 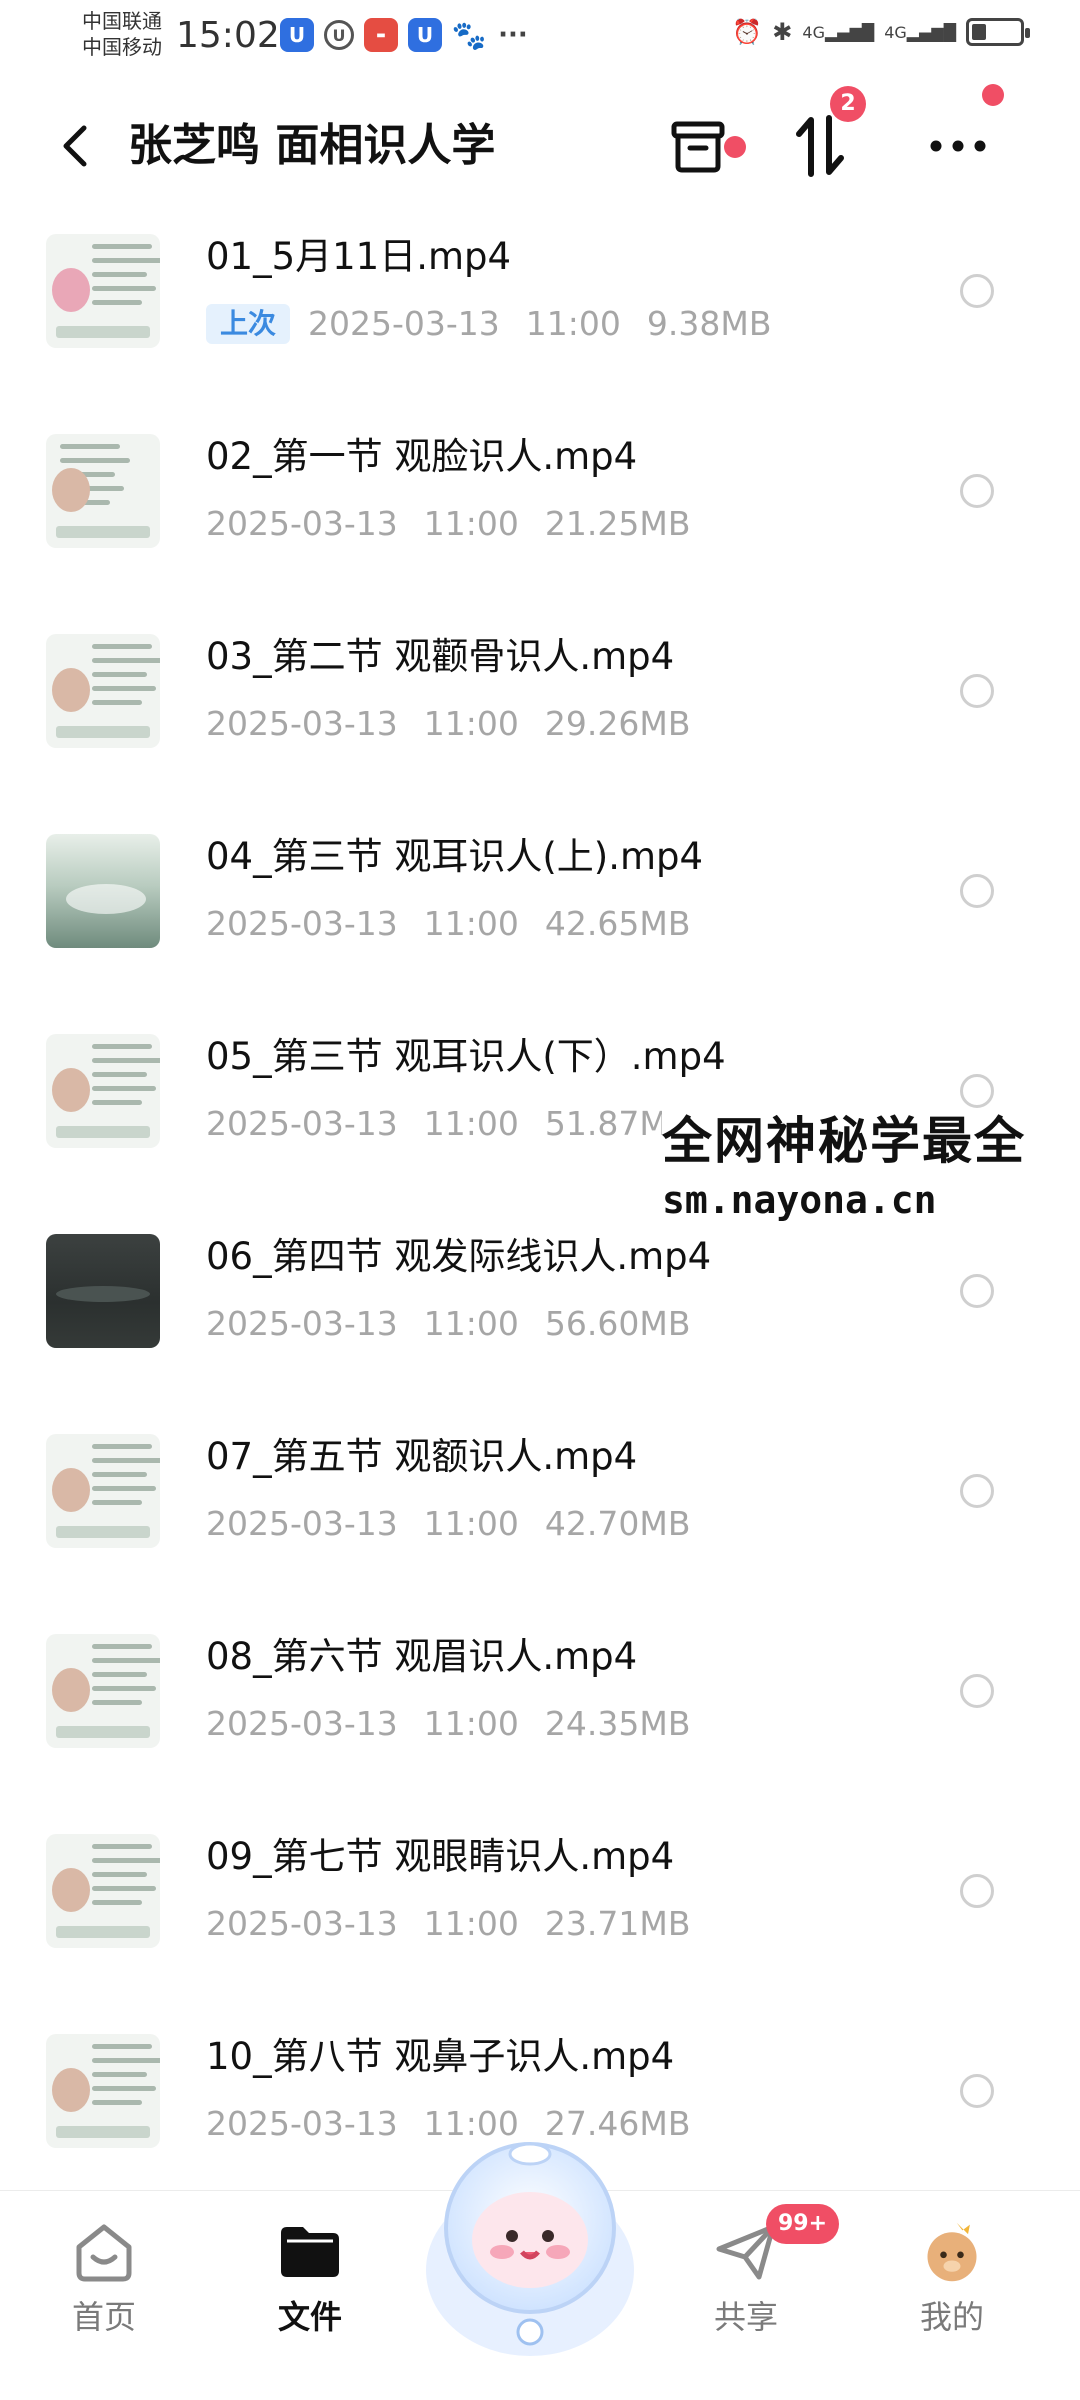 I want to click on file-row: 01_5月11日.mp4 上次 2025-03-13 11:00 9.38MB, so click(x=540, y=326).